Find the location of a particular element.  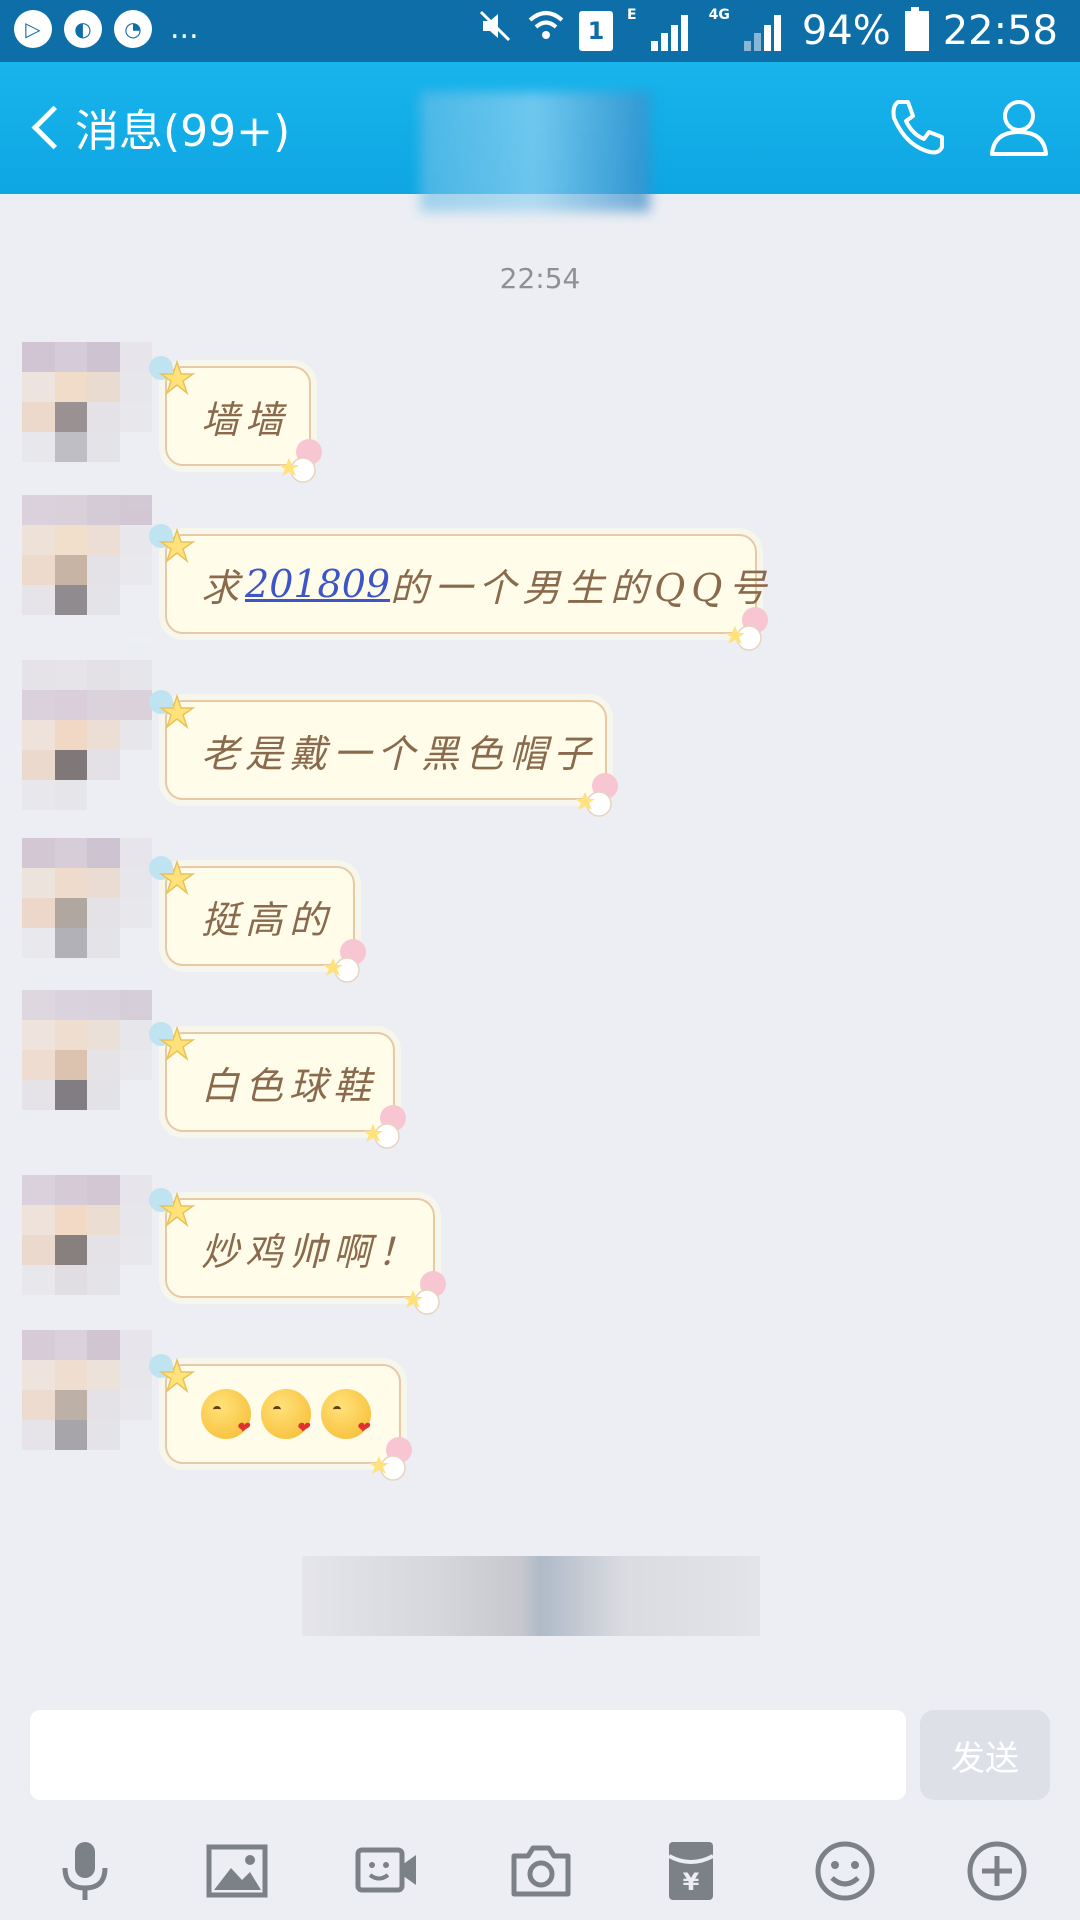

message-text-prefix: 求 is located at coordinates (223, 587).